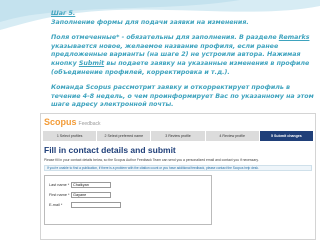  Describe the element at coordinates (59, 185) in the screenshot. I see `last-name-label: Last name *` at that location.